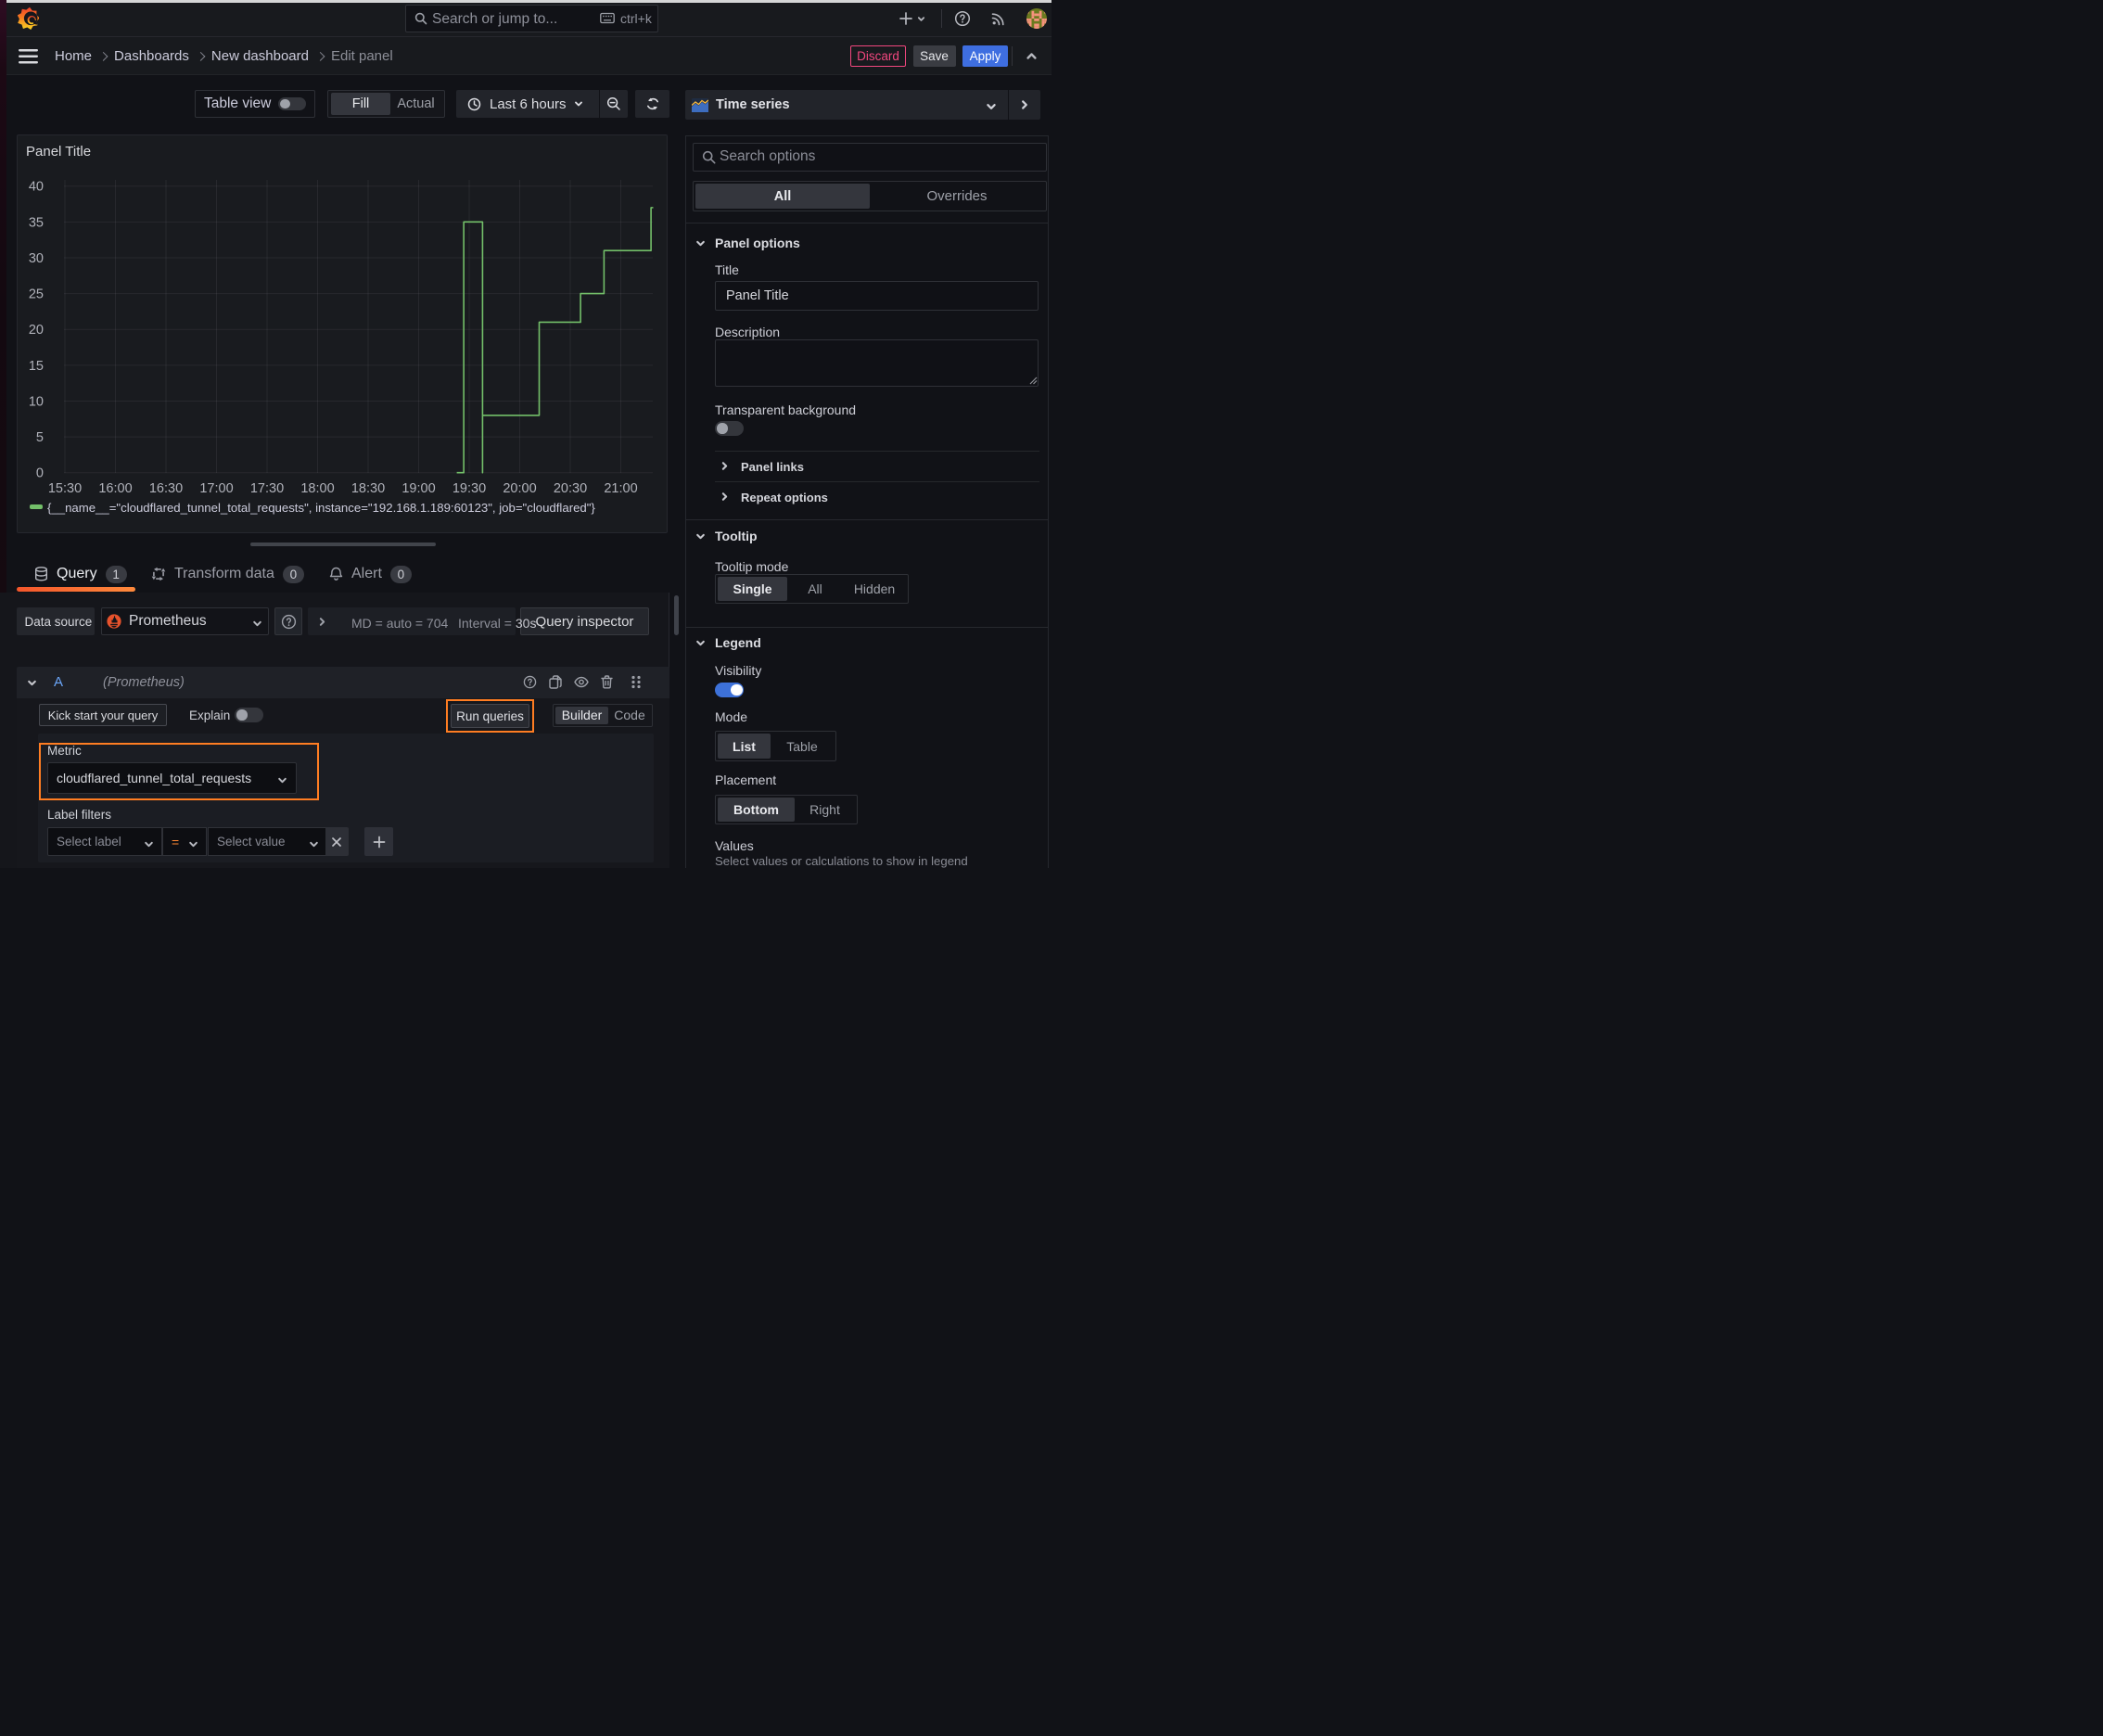 The image size is (2103, 1736). What do you see at coordinates (36, 187) in the screenshot?
I see `svg-text: 40` at bounding box center [36, 187].